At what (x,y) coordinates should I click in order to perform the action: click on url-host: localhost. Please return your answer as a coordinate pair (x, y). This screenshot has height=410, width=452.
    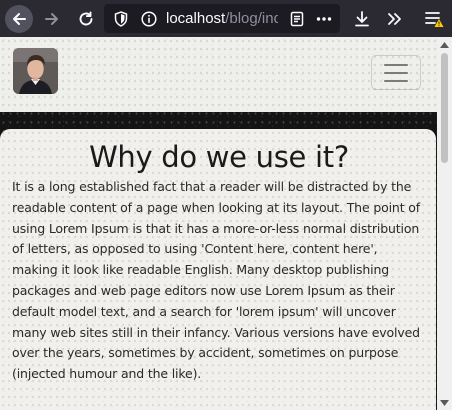
    Looking at the image, I should click on (196, 18).